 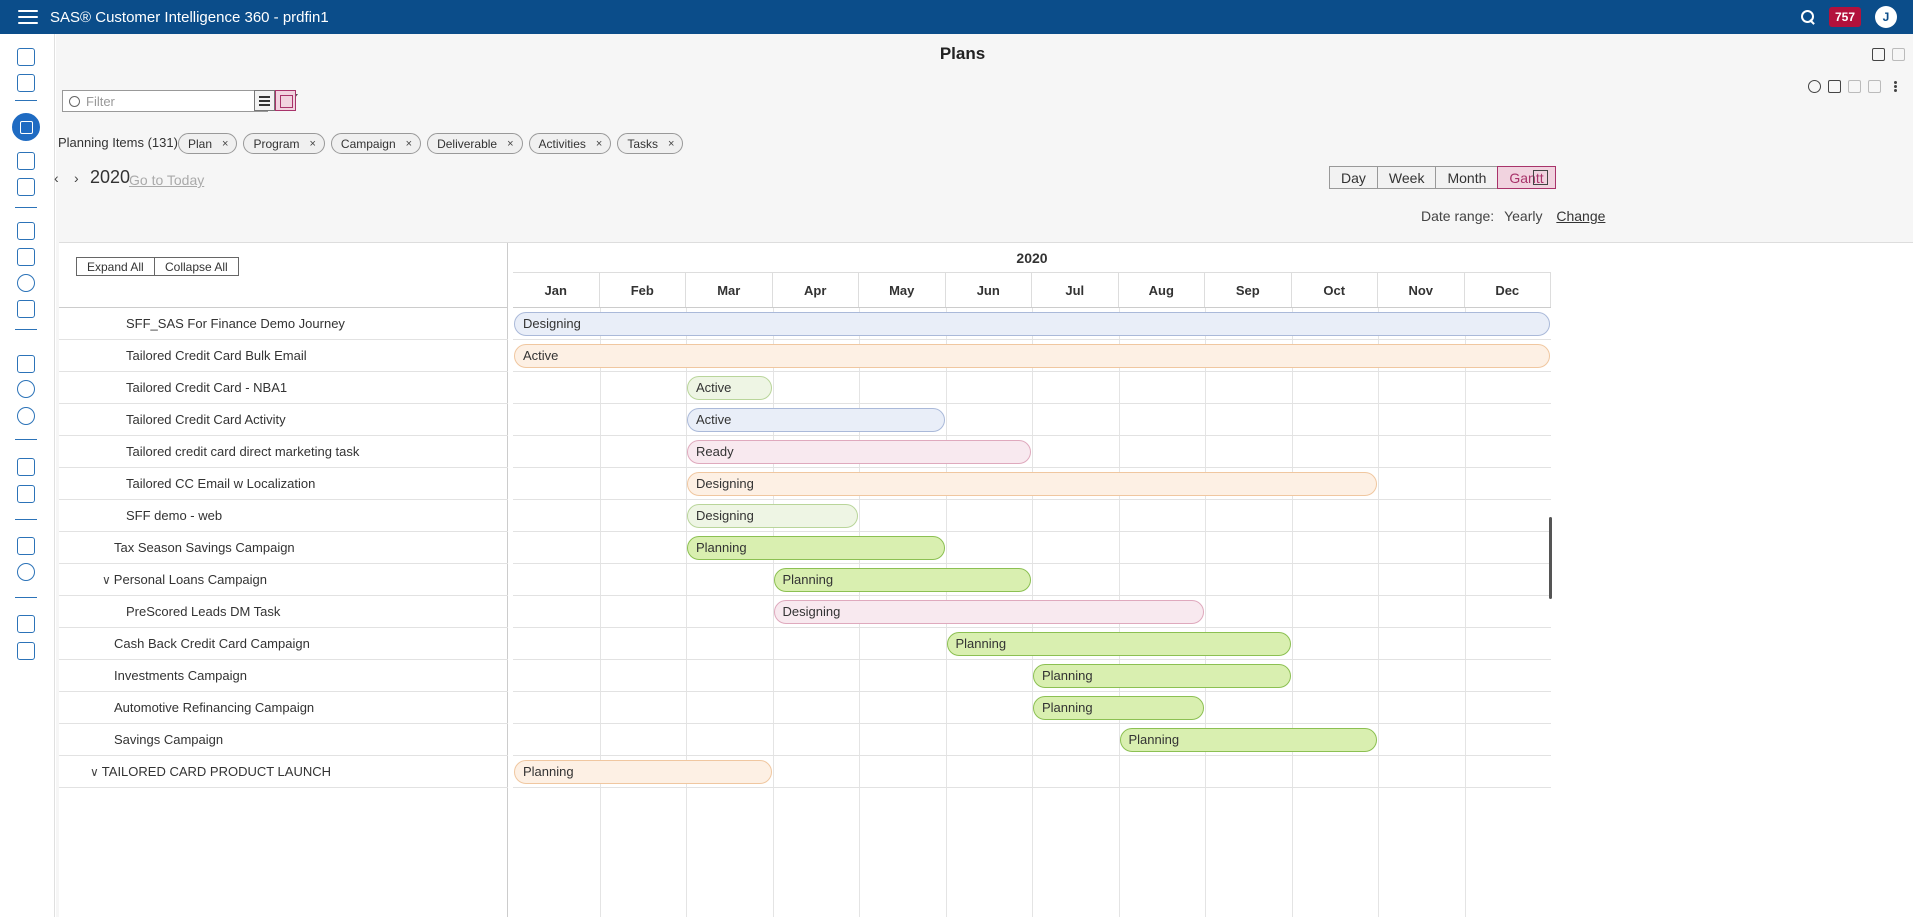 I want to click on planning-item-row: Cash Back Credit Card Campaign, so click(x=283, y=644).